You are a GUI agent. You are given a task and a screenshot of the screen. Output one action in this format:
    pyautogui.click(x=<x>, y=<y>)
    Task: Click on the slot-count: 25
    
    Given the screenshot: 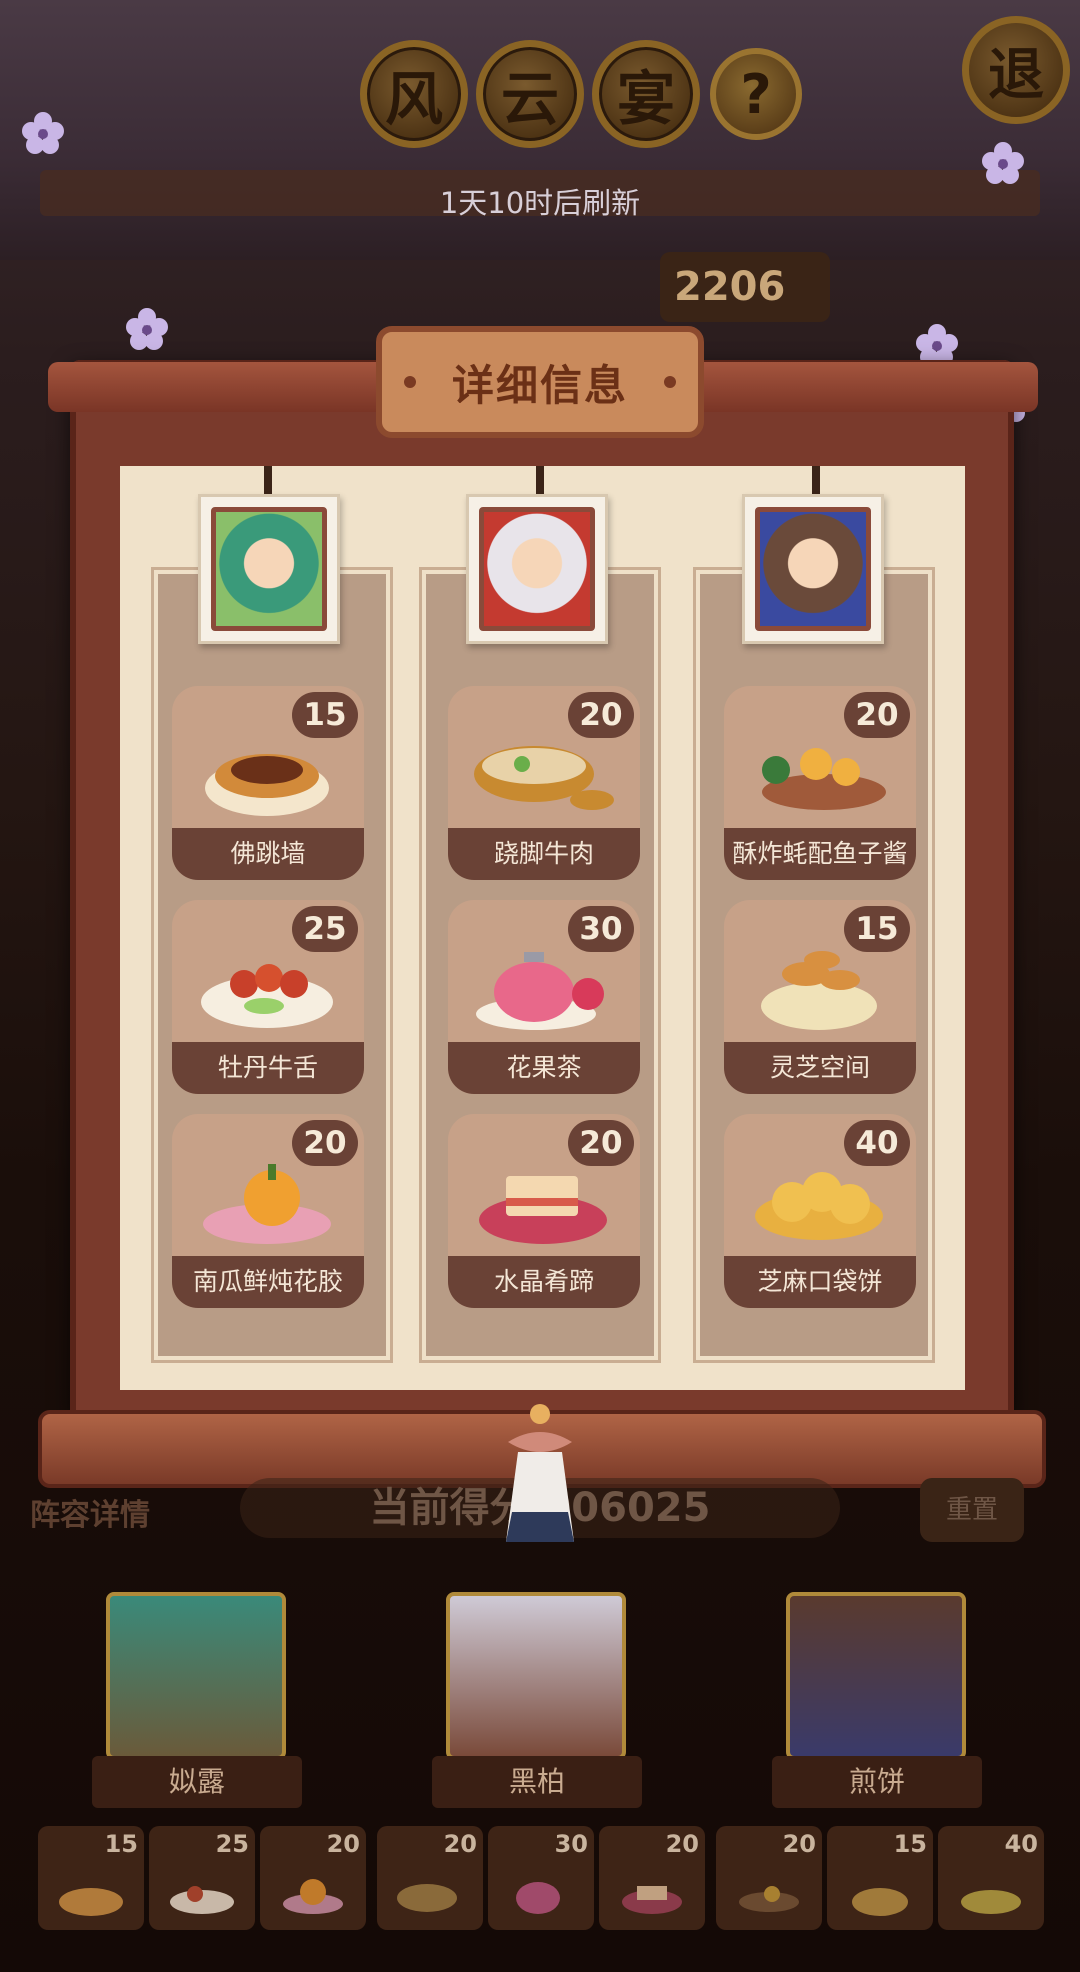 What is the action you would take?
    pyautogui.click(x=232, y=1844)
    